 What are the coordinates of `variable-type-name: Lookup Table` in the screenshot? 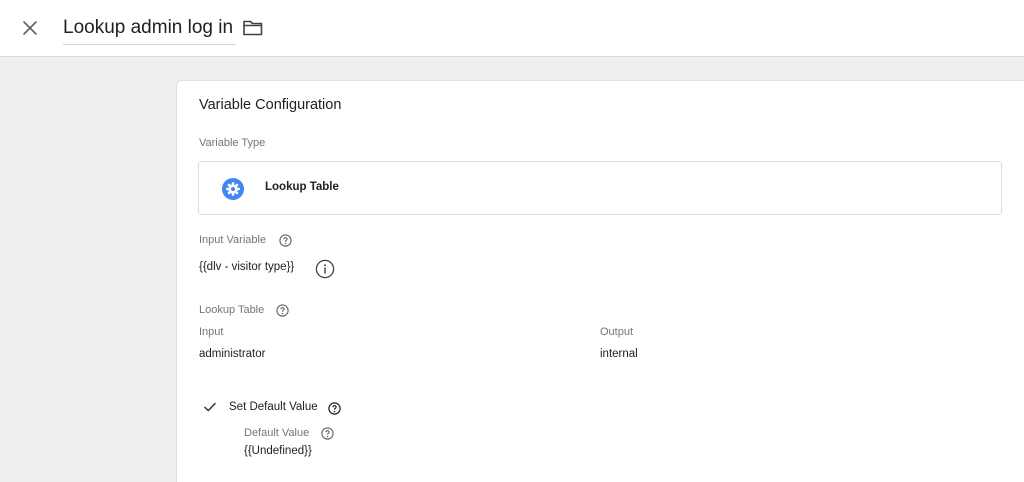 It's located at (302, 187).